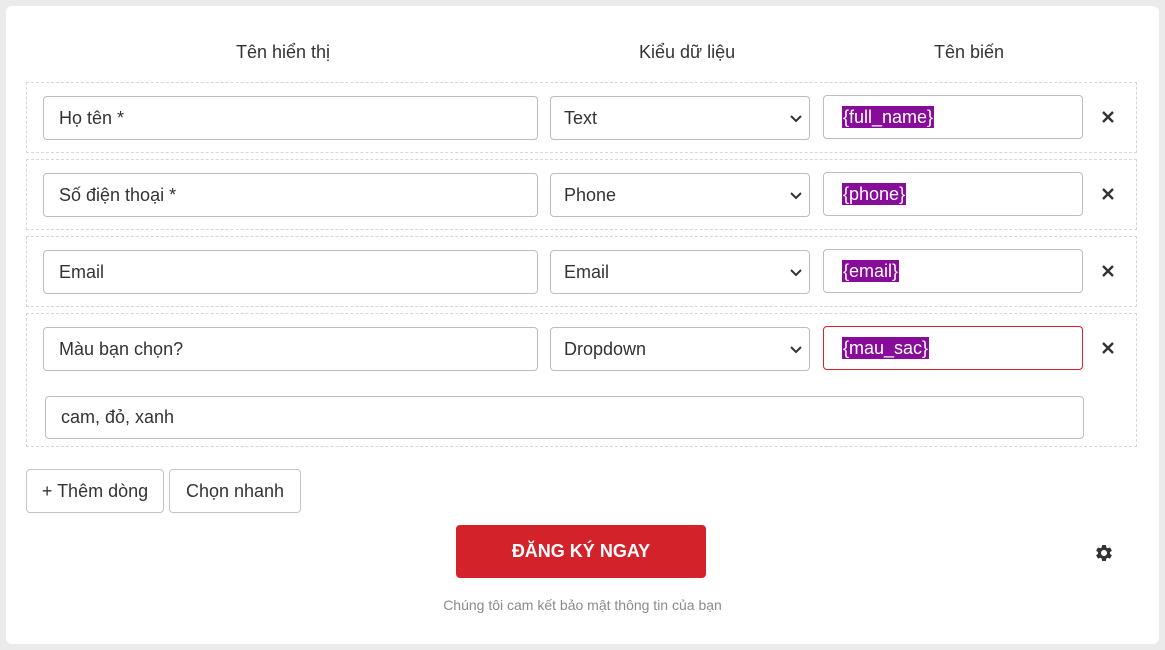 The height and width of the screenshot is (650, 1165). I want to click on type-select-value: Dropdown, so click(605, 348).